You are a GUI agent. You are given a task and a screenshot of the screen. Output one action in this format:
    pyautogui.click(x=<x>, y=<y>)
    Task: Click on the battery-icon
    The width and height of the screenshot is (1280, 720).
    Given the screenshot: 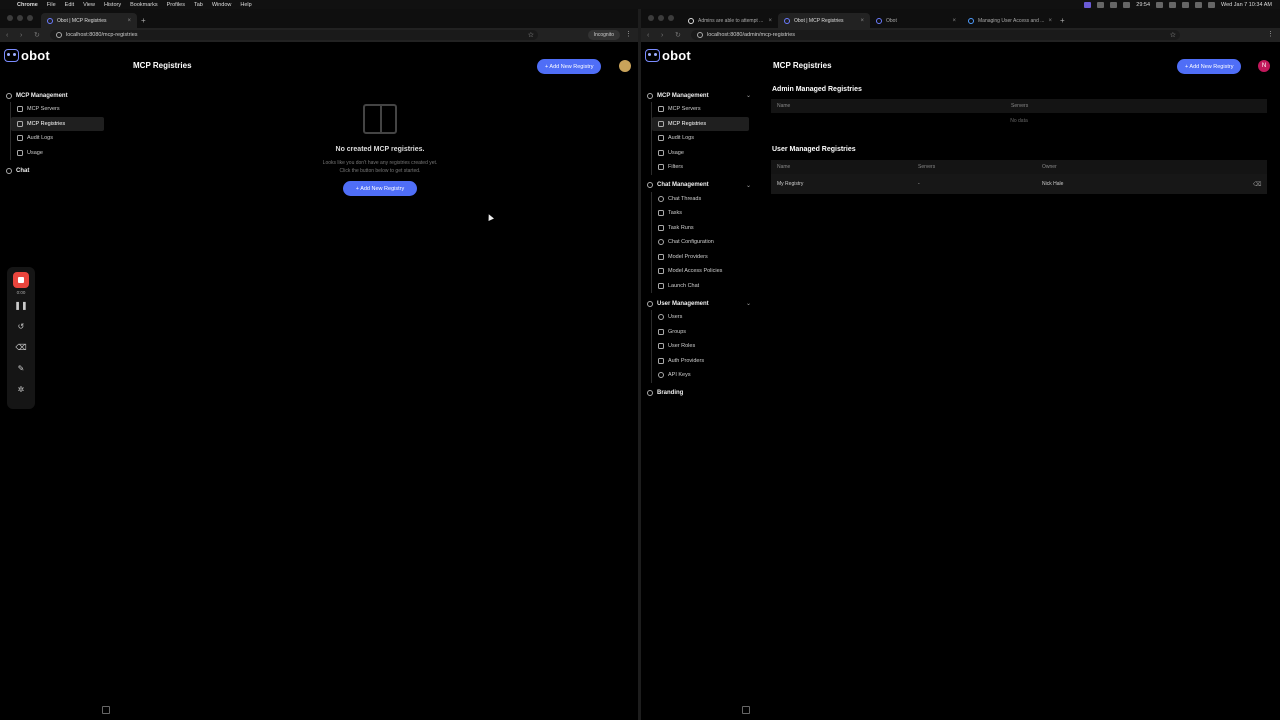 What is the action you would take?
    pyautogui.click(x=1173, y=4)
    